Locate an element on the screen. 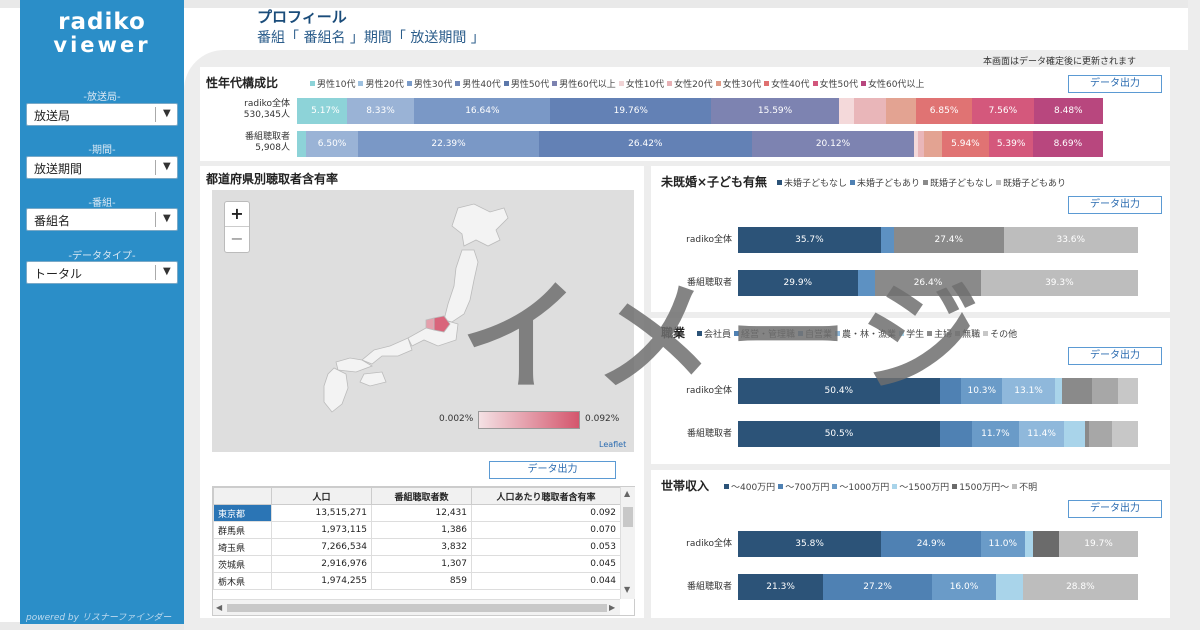 This screenshot has width=1200, height=630. income-row-label: radiko全体 is located at coordinates (709, 544).